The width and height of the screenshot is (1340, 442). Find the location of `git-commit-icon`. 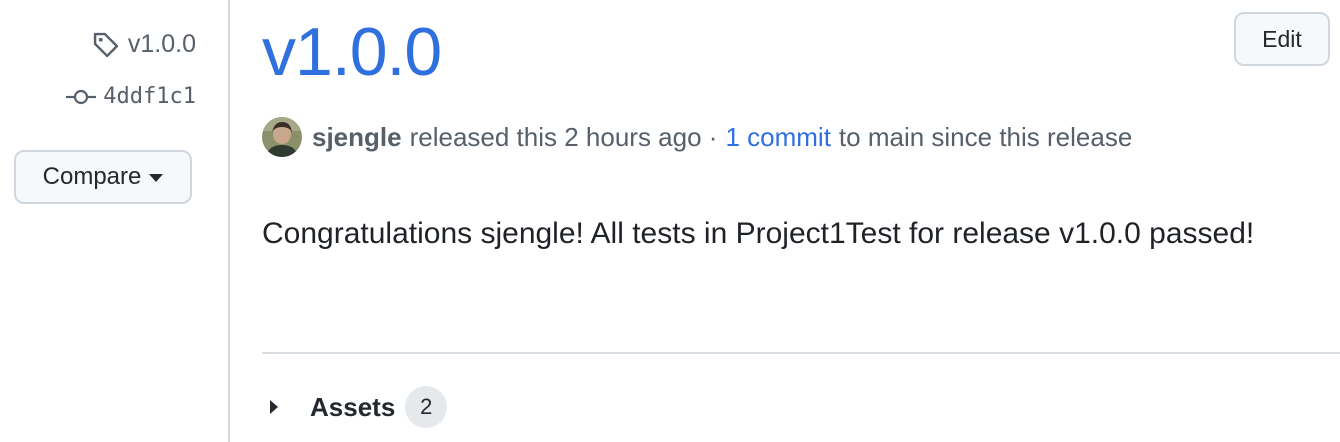

git-commit-icon is located at coordinates (81, 97).